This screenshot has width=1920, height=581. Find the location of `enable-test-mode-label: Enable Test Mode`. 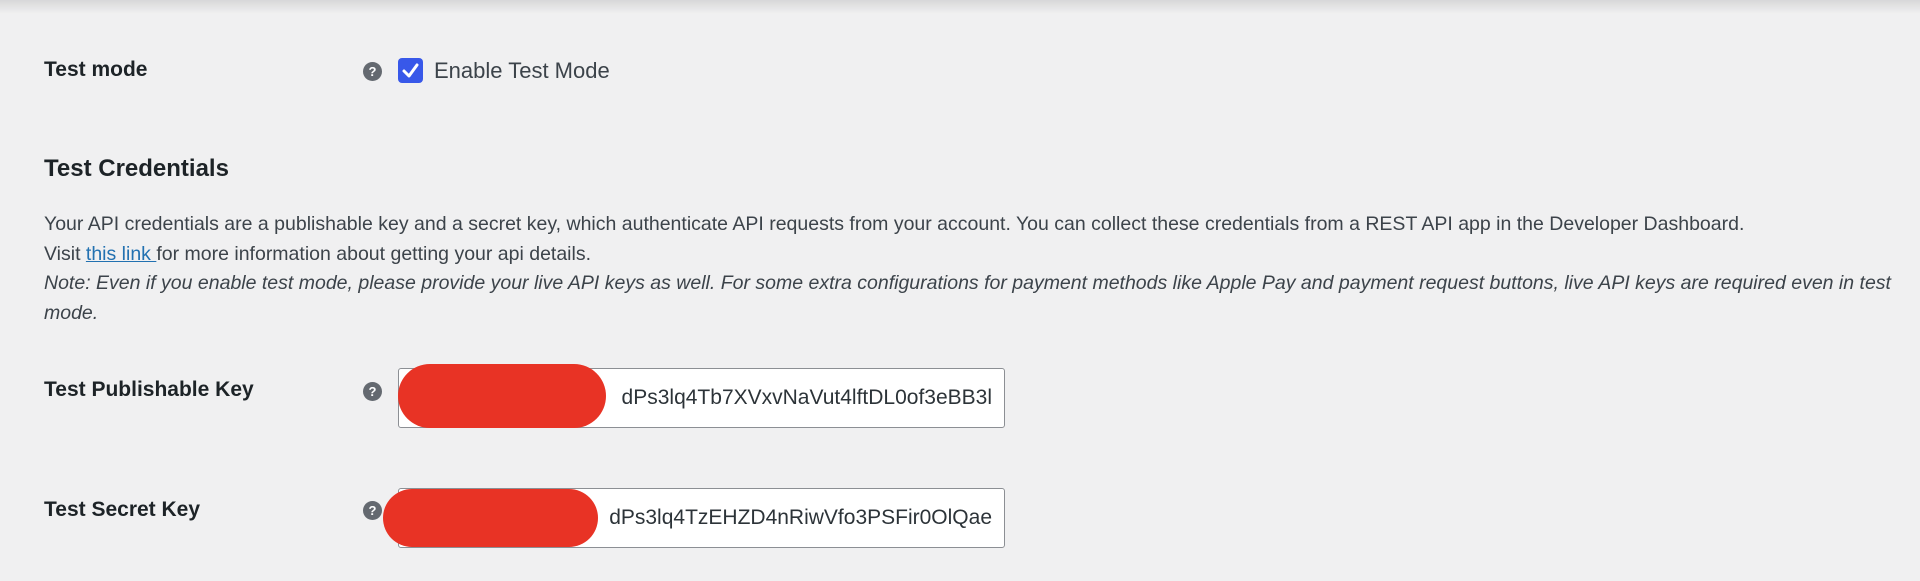

enable-test-mode-label: Enable Test Mode is located at coordinates (522, 71).